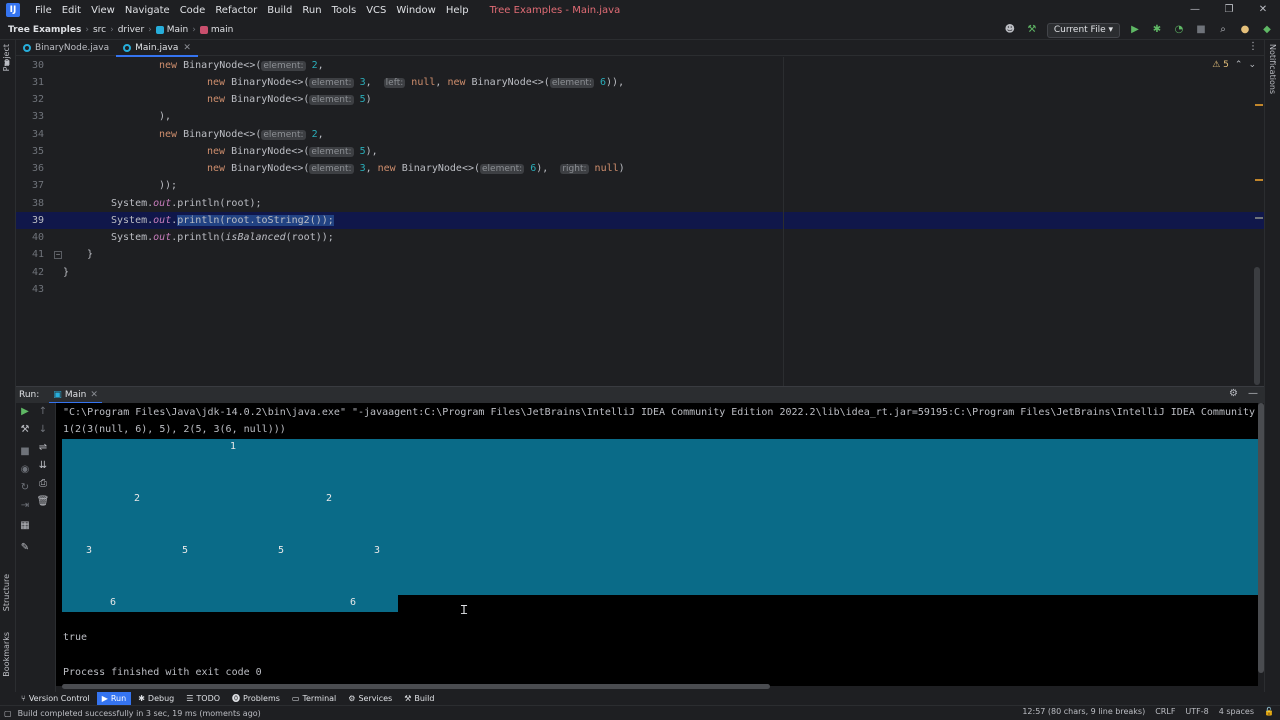 Image resolution: width=1280 pixels, height=720 pixels. I want to click on tool-terminal: ▭ Terminal, so click(314, 698).